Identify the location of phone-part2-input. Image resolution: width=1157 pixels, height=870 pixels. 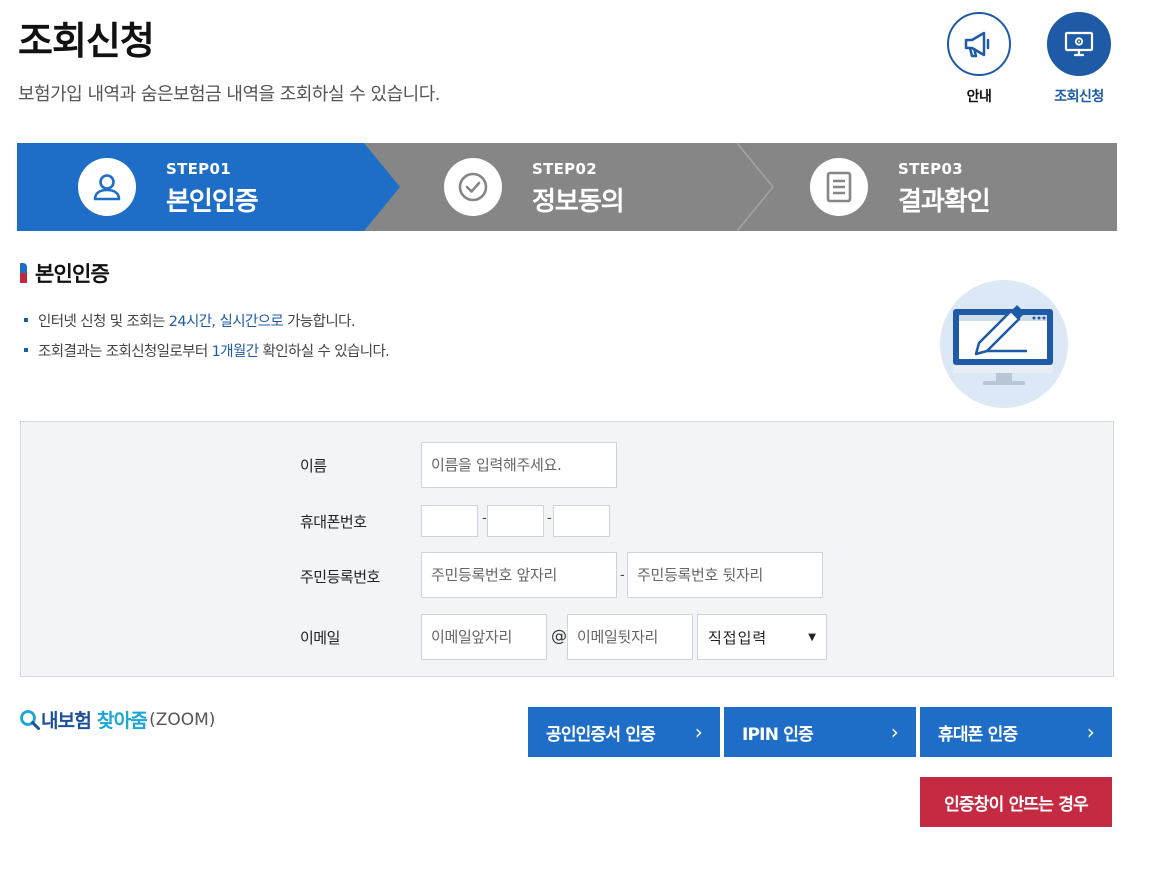
(515, 521).